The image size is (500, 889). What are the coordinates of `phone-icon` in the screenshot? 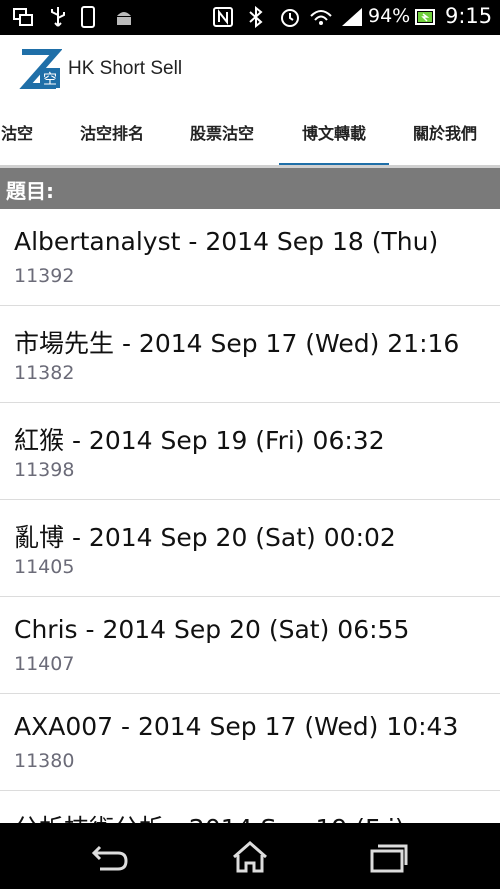 It's located at (88, 17).